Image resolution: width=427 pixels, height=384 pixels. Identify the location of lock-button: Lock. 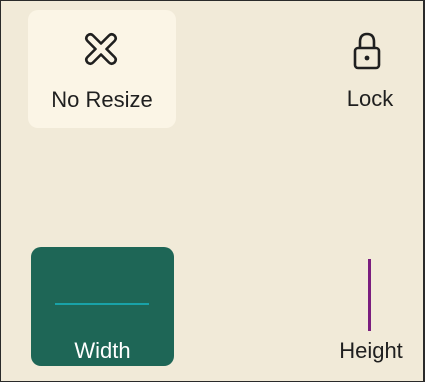
(370, 75).